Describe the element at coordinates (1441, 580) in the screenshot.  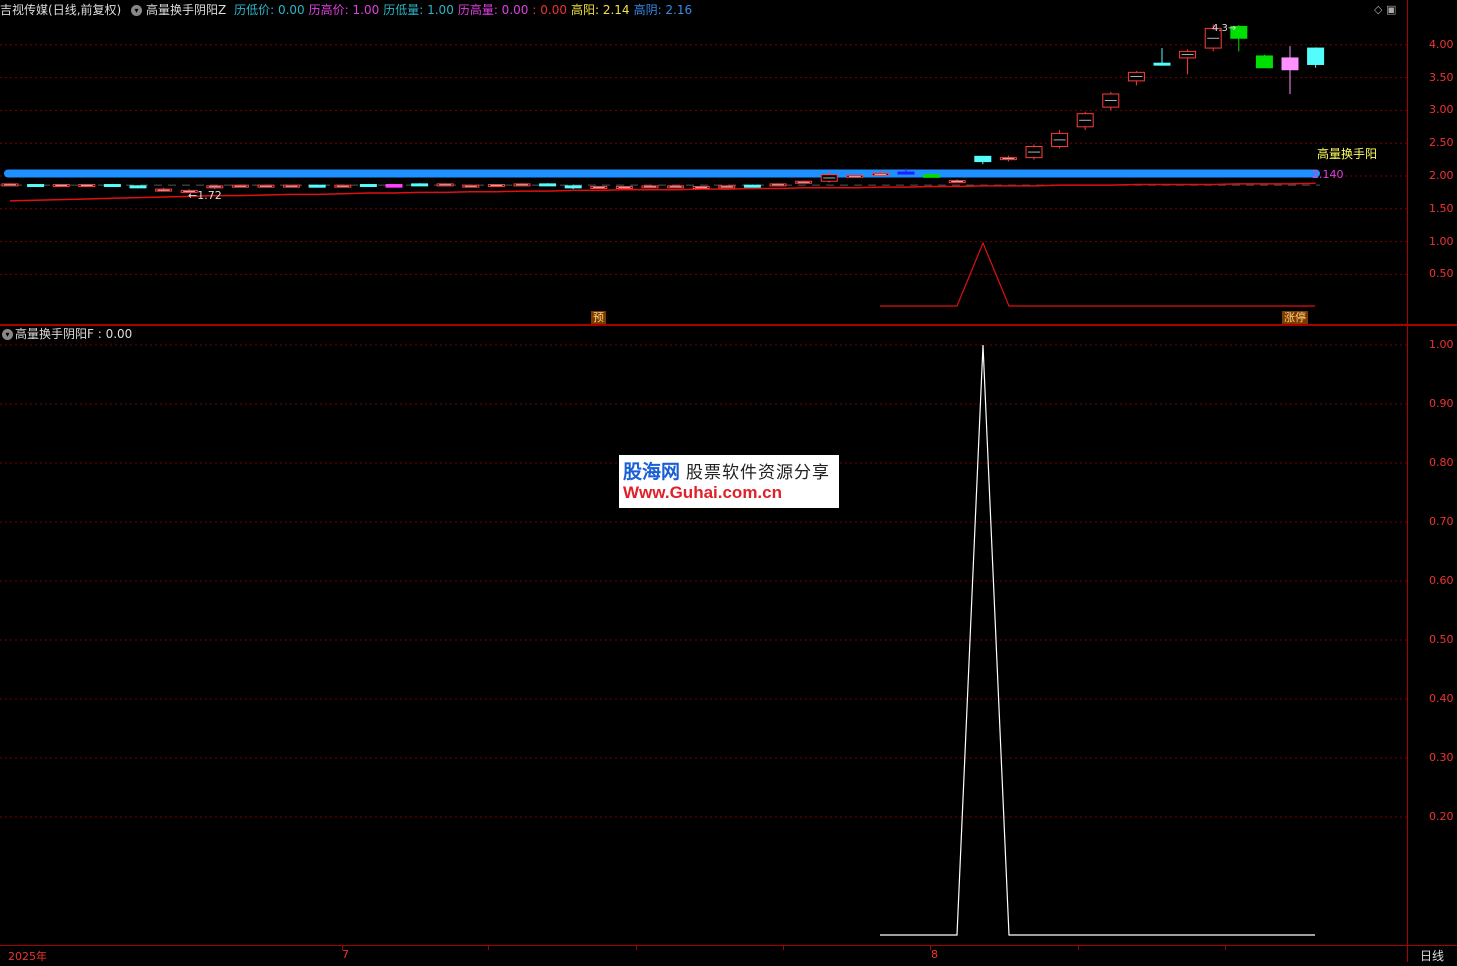
I see `y-axis-label: 0.60` at that location.